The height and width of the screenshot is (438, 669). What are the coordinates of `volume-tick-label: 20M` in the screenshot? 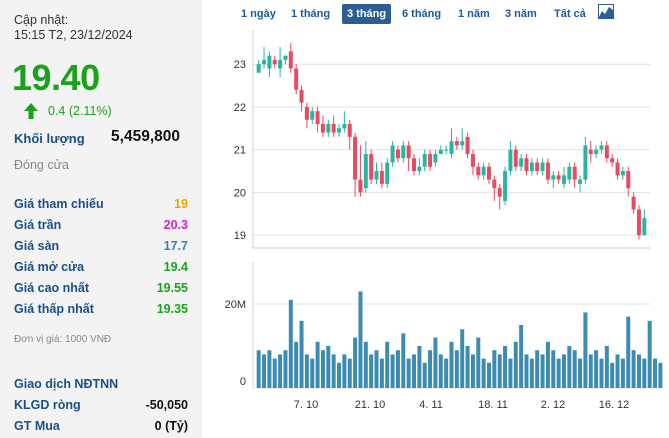 It's located at (235, 305).